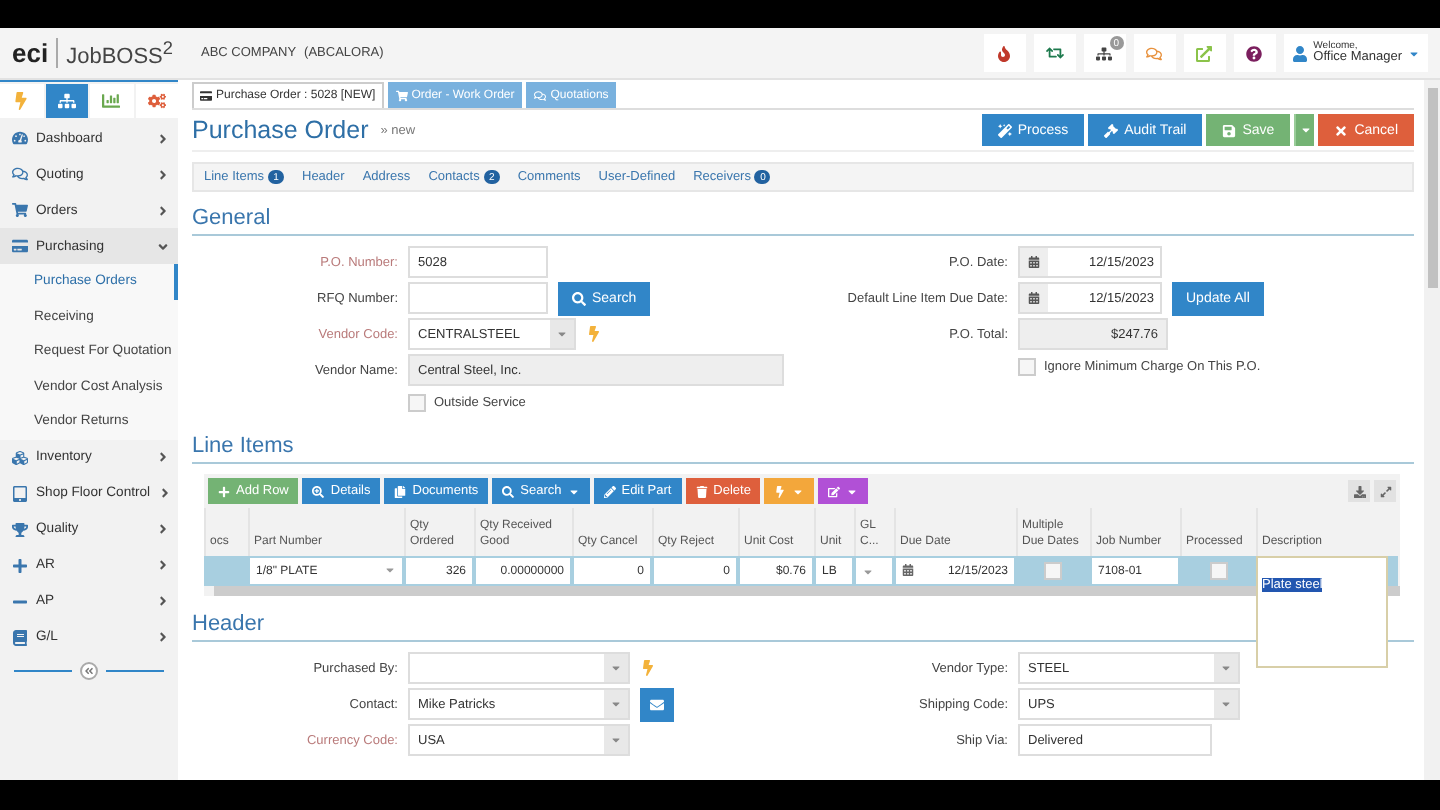  I want to click on download-icon, so click(1359, 491).